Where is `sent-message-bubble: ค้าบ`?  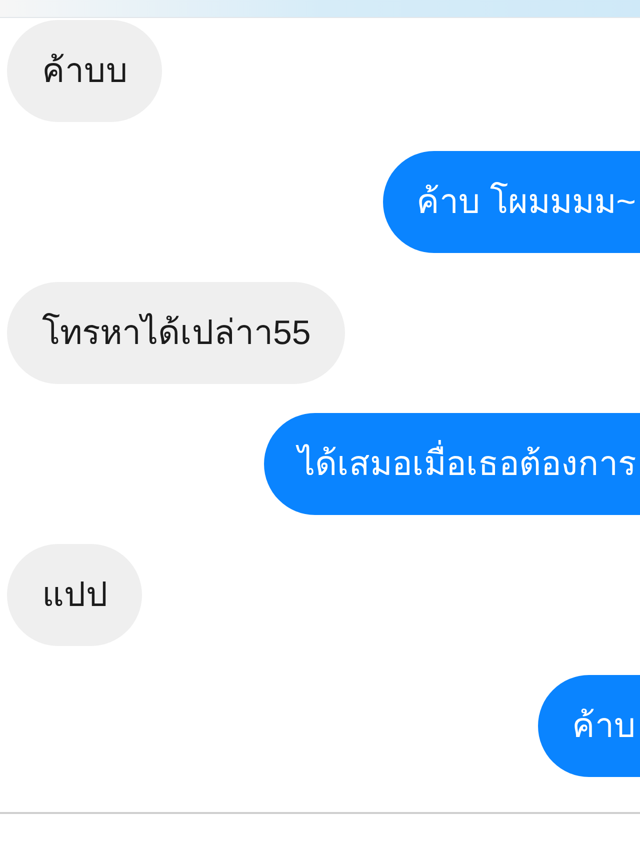 sent-message-bubble: ค้าบ is located at coordinates (589, 726).